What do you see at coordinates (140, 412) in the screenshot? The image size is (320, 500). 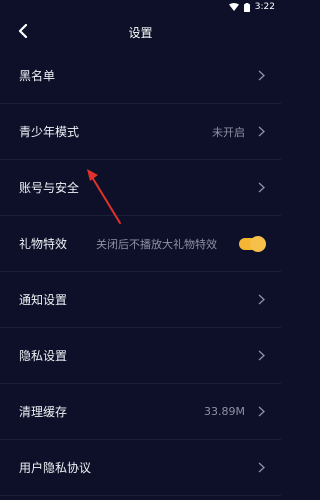 I see `row-clear-cache: 清理缓存 33.89M` at bounding box center [140, 412].